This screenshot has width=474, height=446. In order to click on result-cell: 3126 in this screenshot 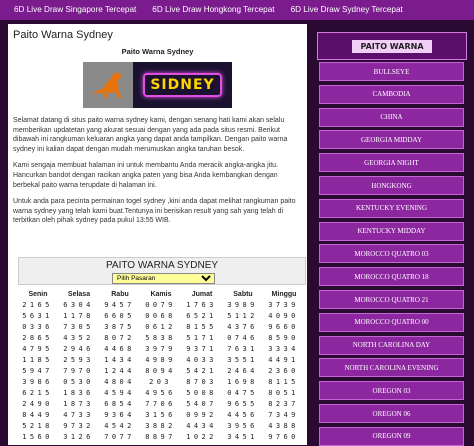, I will do `click(78, 437)`.